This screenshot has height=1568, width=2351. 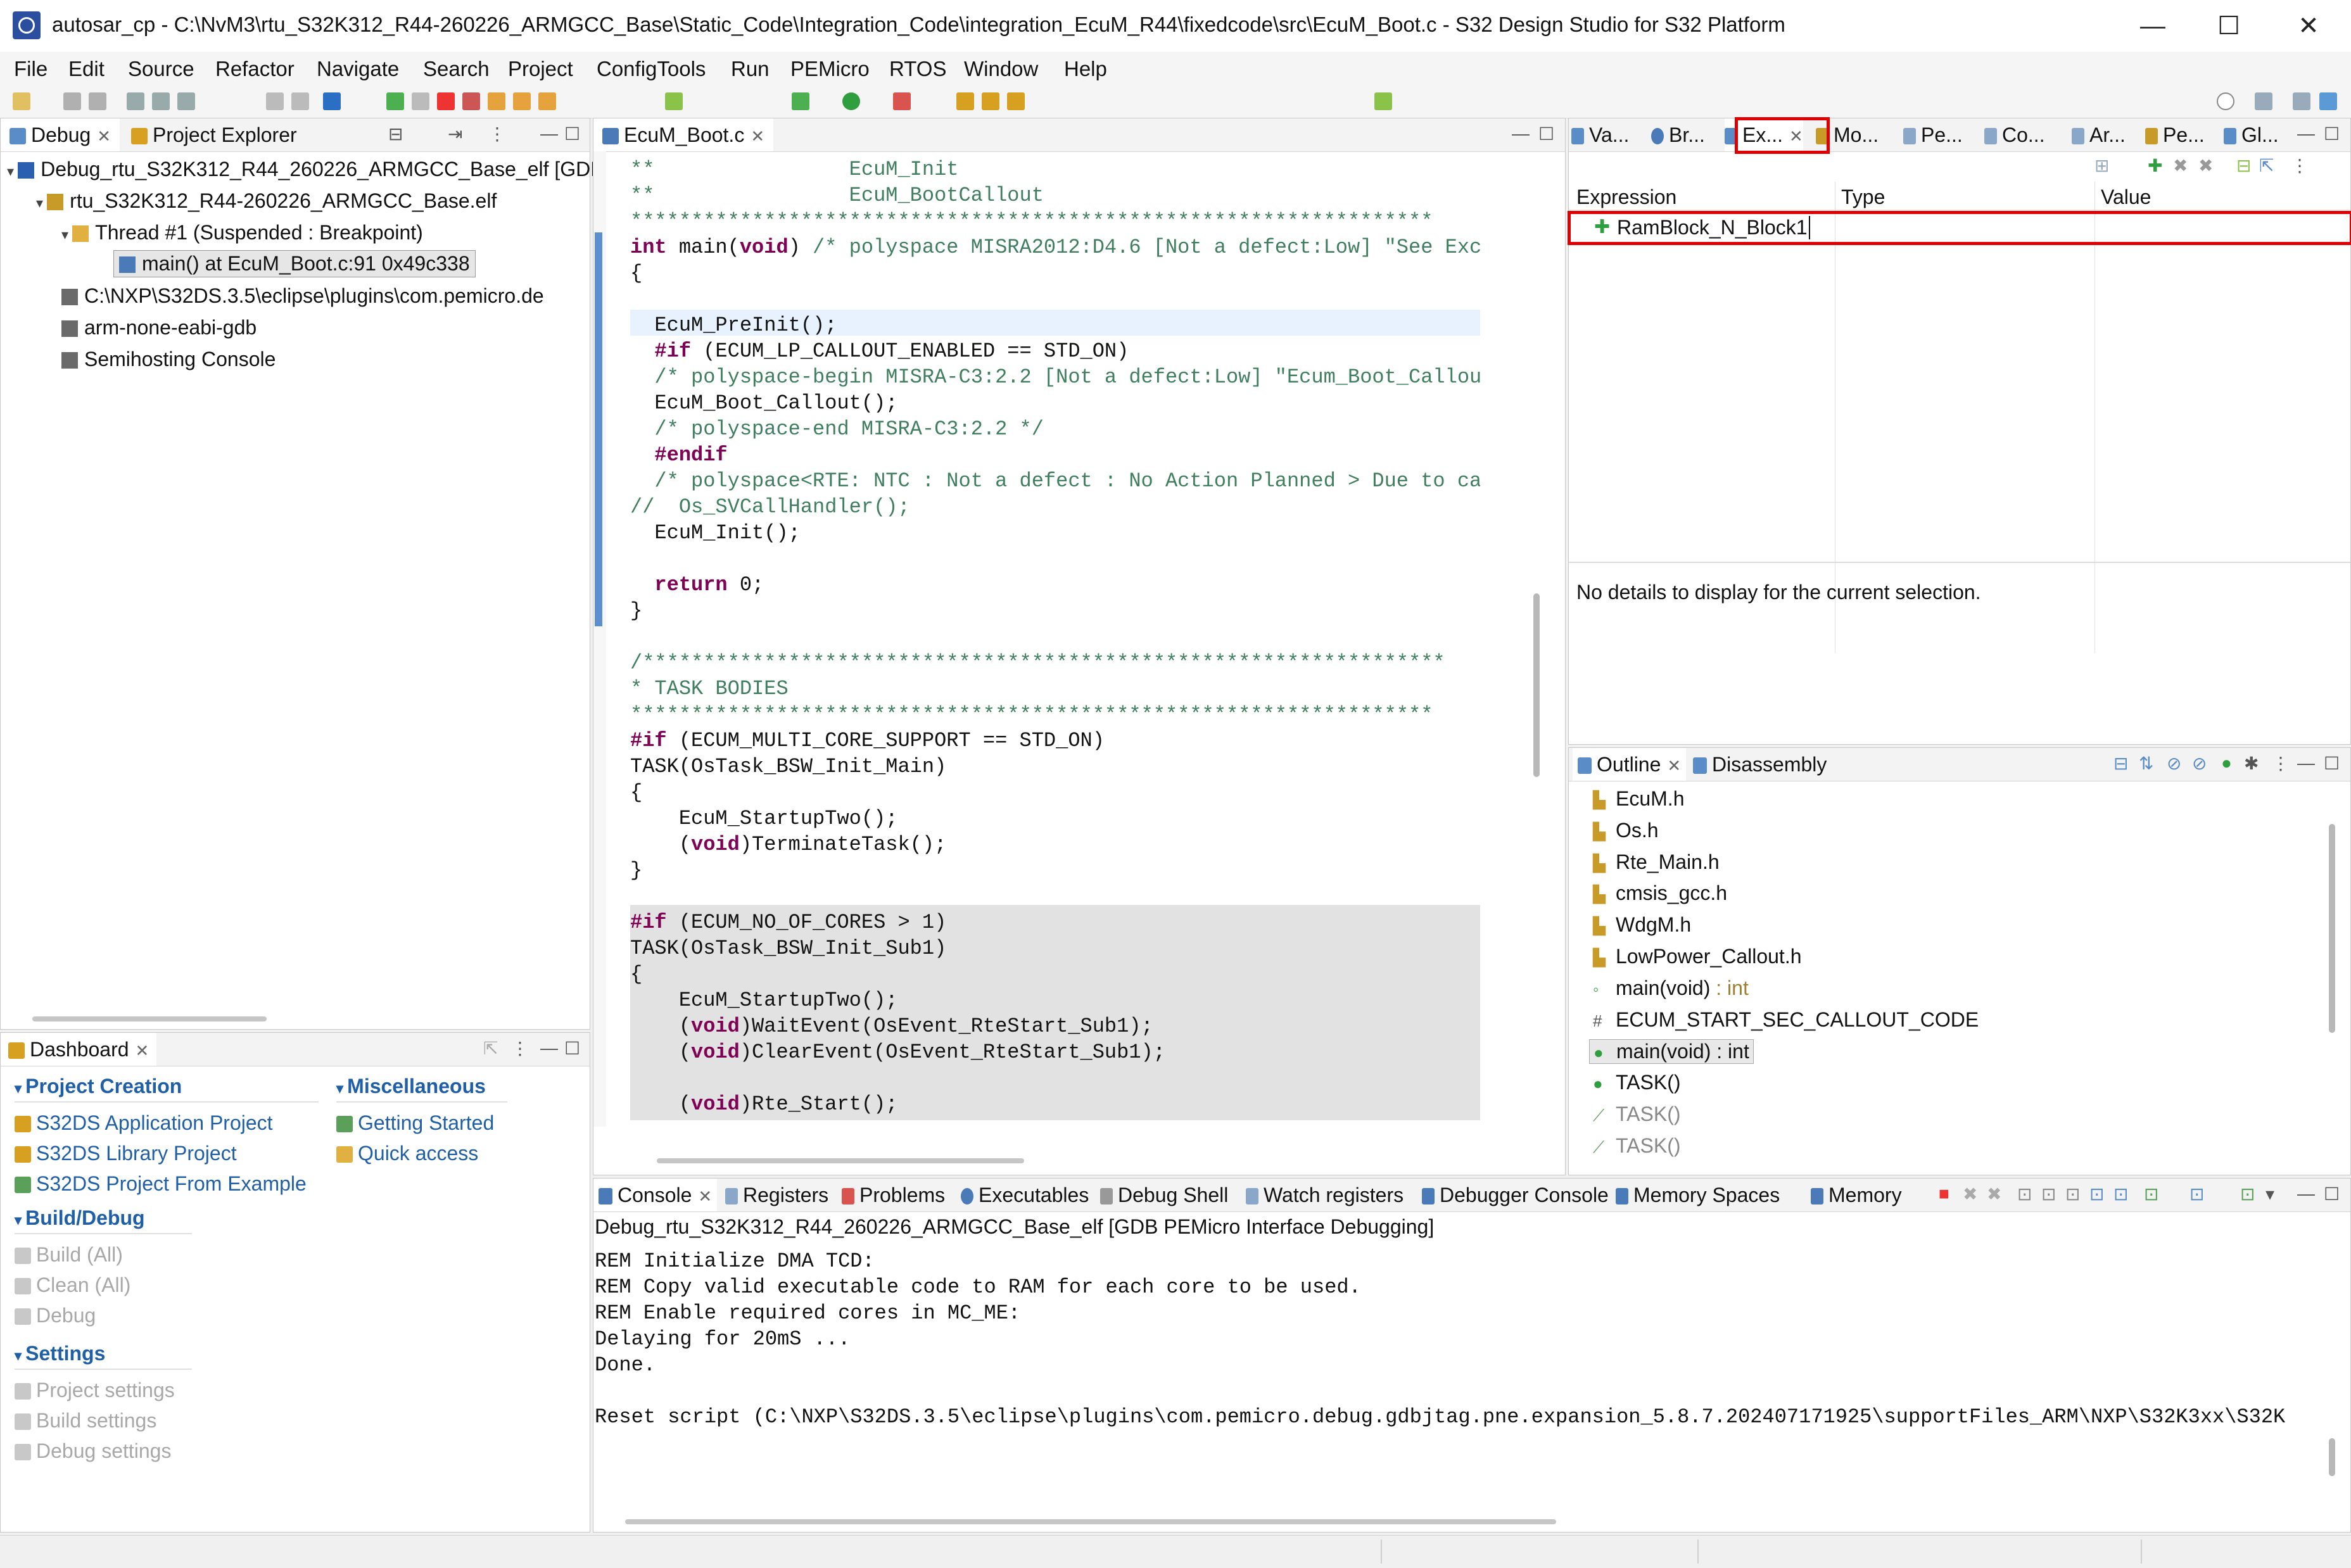 What do you see at coordinates (1626, 831) in the screenshot?
I see `outline-item: ▙ Os.h` at bounding box center [1626, 831].